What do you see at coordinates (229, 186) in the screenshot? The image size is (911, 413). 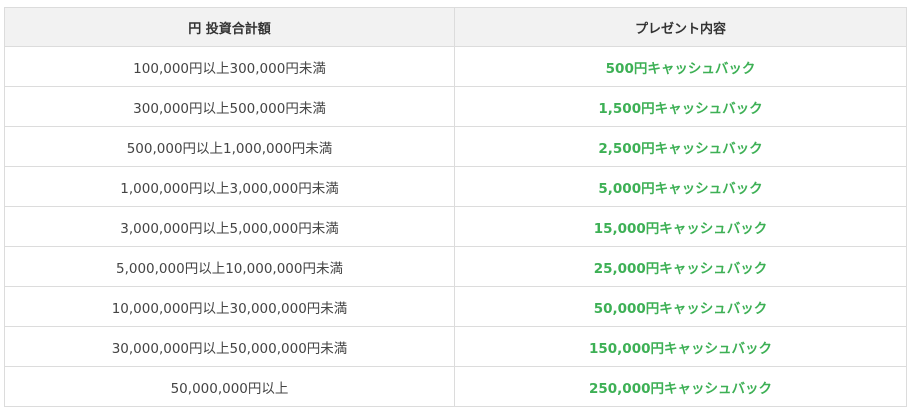 I see `amount-cell: 1,000,000円以上3,000,000円未満` at bounding box center [229, 186].